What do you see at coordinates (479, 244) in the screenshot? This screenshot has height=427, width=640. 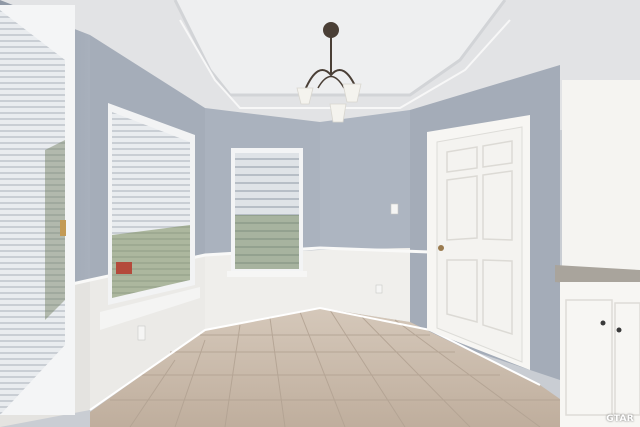 I see `door` at bounding box center [479, 244].